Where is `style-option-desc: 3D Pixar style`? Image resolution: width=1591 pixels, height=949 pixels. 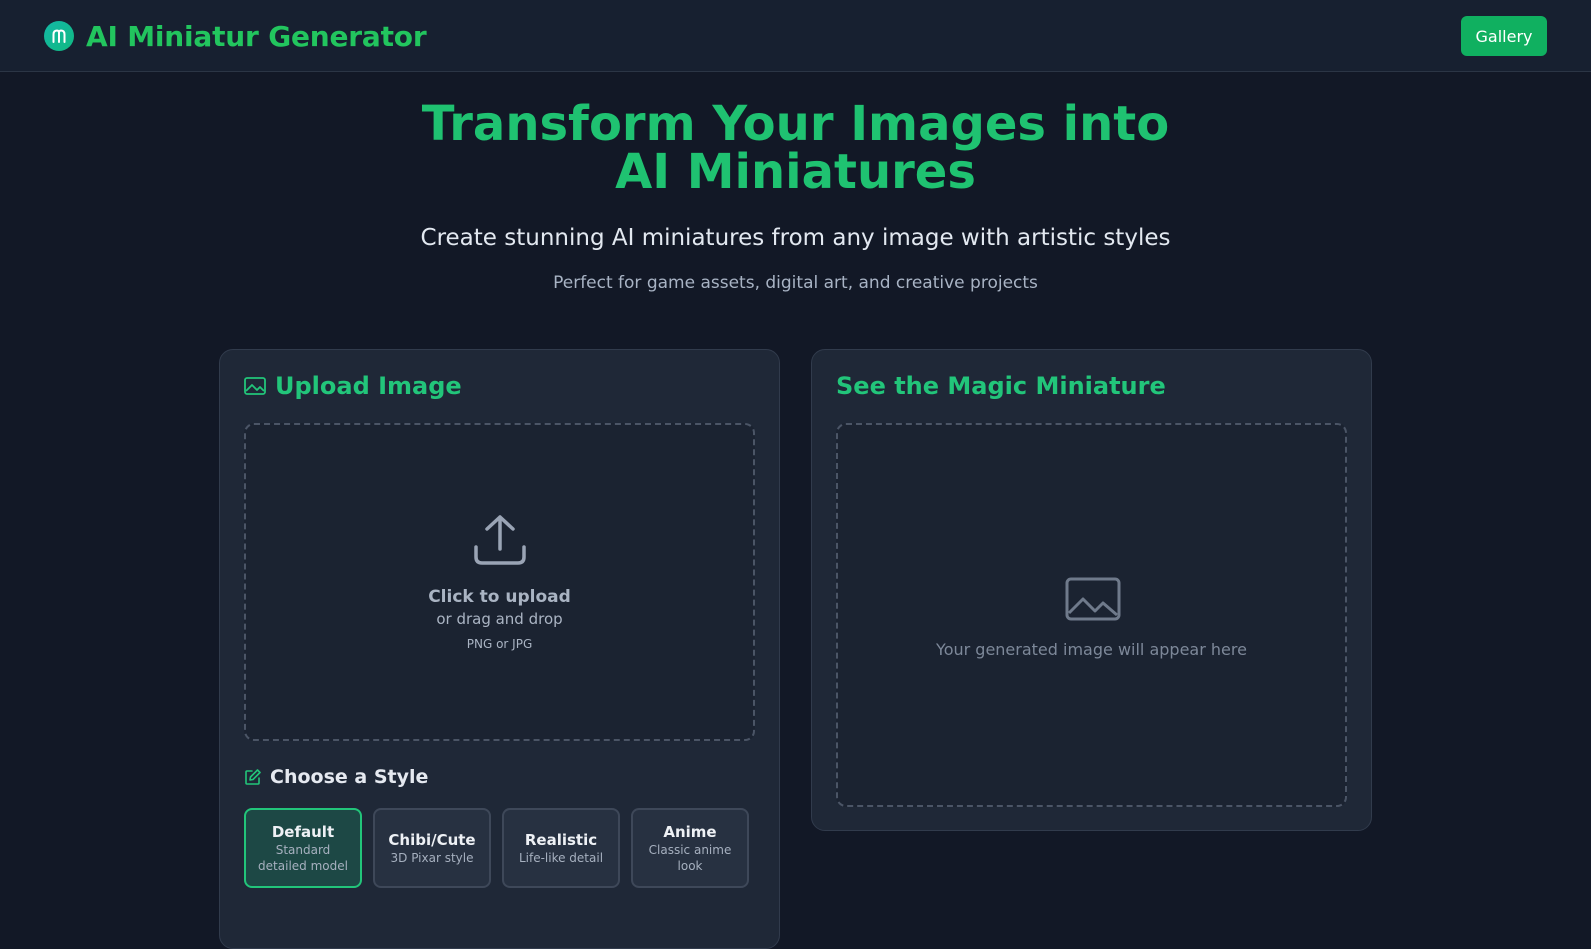
style-option-desc: 3D Pixar style is located at coordinates (432, 857).